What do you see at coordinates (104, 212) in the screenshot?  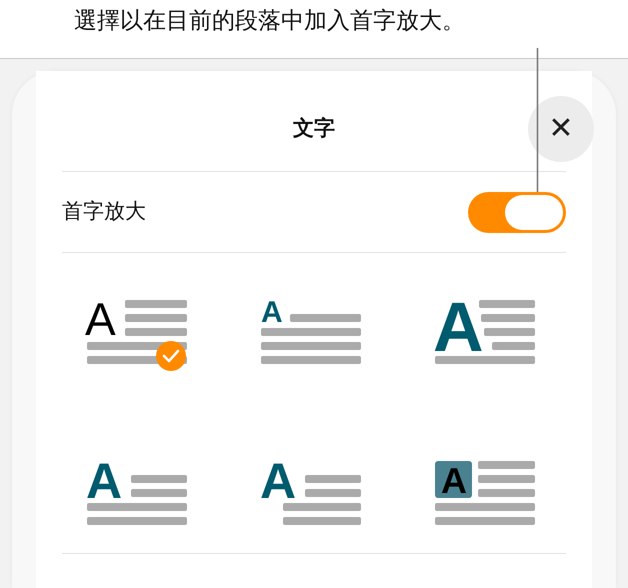 I see `drop-cap-label: 首字放大` at bounding box center [104, 212].